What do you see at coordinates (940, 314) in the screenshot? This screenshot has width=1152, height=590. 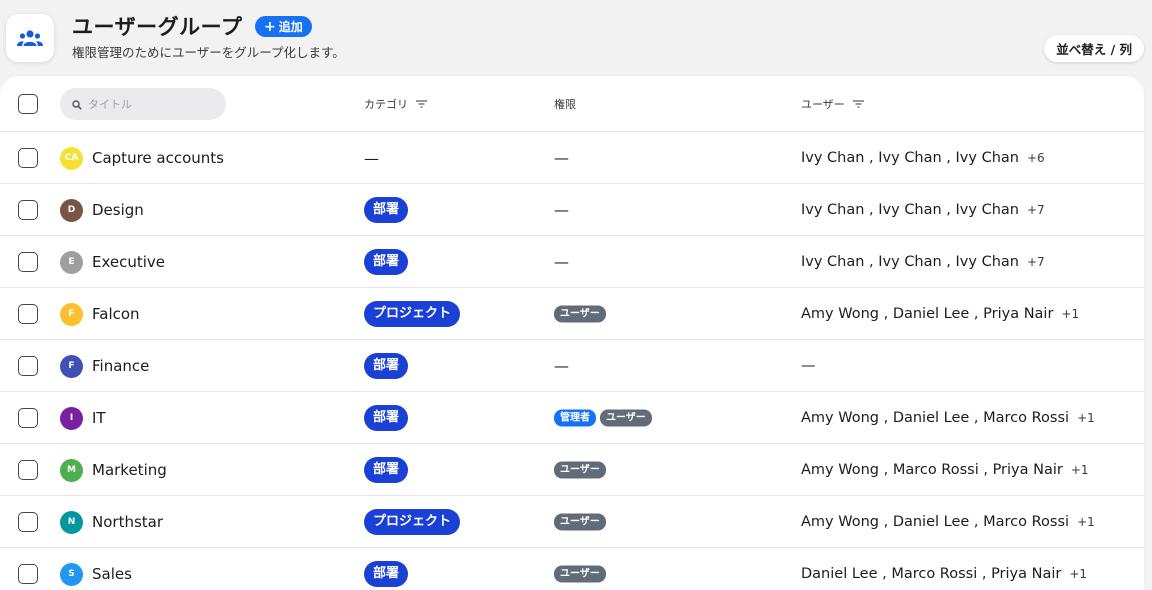 I see `users-cell: Amy Wong , Daniel Lee , Priya Nair +1` at bounding box center [940, 314].